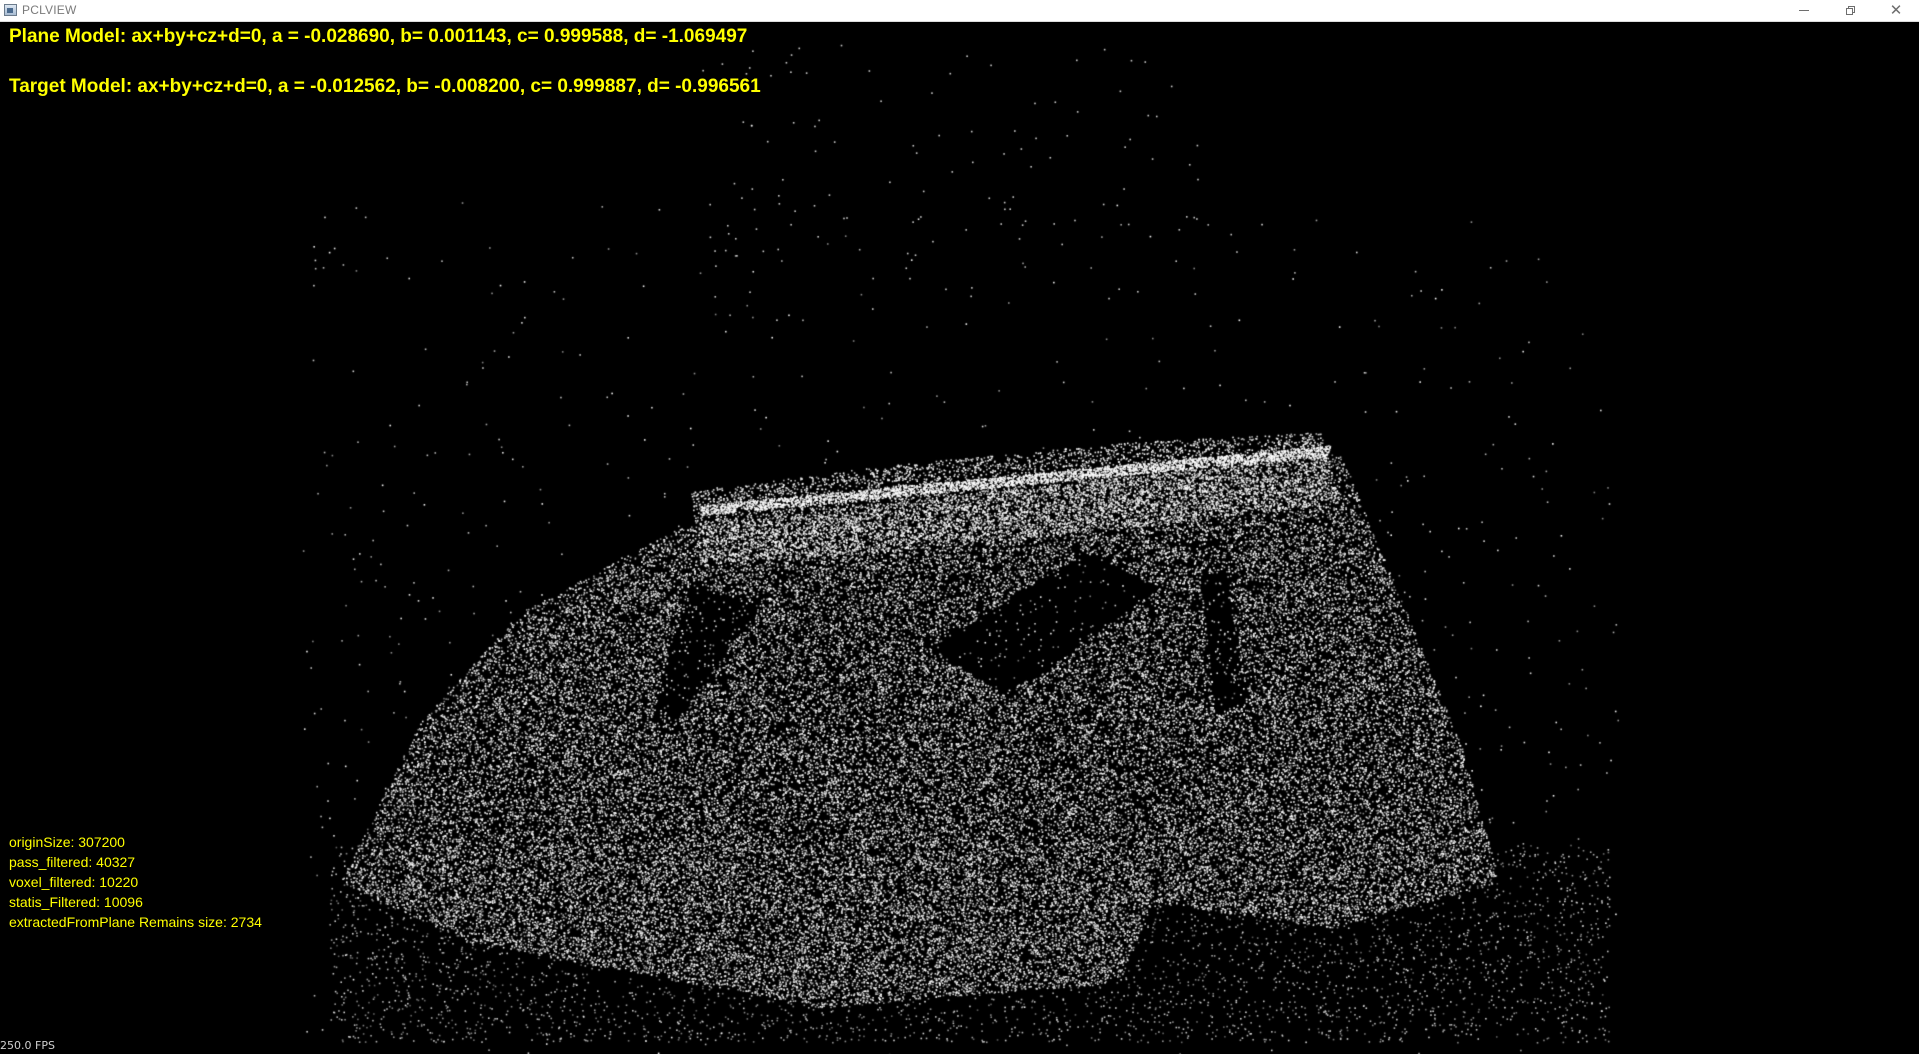 Image resolution: width=1919 pixels, height=1054 pixels. I want to click on stat-pass-filtered: pass_filtered: 40327, so click(72, 862).